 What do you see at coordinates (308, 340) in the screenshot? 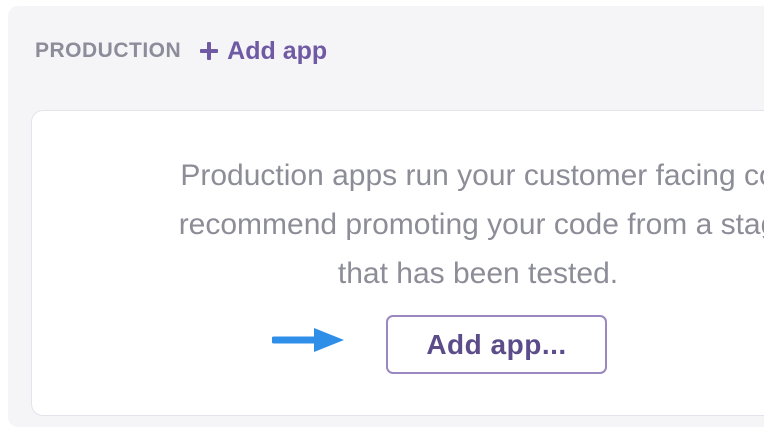
I see `right-arrow-icon` at bounding box center [308, 340].